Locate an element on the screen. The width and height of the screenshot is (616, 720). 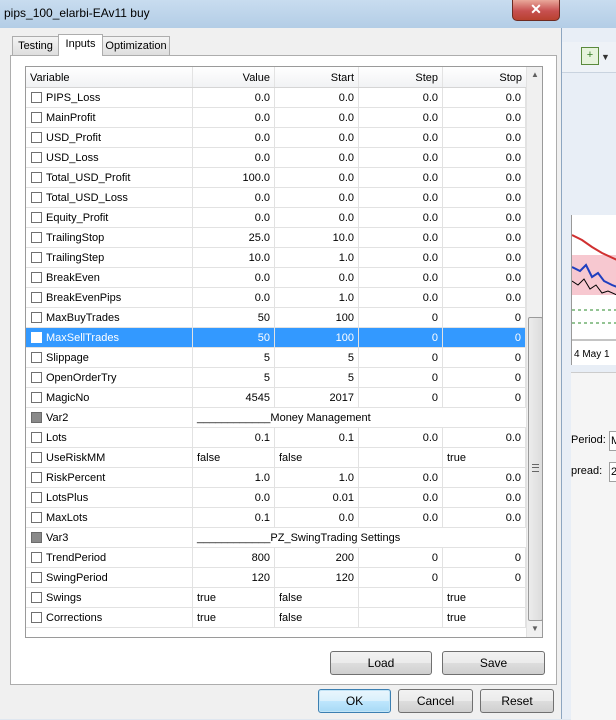
period-select: M is located at coordinates (612, 441).